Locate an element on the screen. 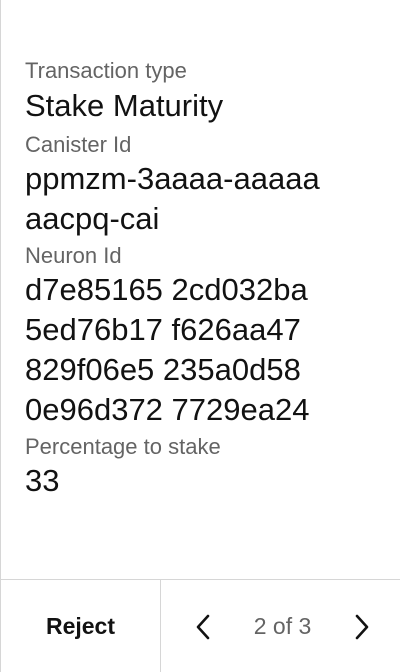  neuron-id-line: 5ed76b17 f626aa47 is located at coordinates (163, 329).